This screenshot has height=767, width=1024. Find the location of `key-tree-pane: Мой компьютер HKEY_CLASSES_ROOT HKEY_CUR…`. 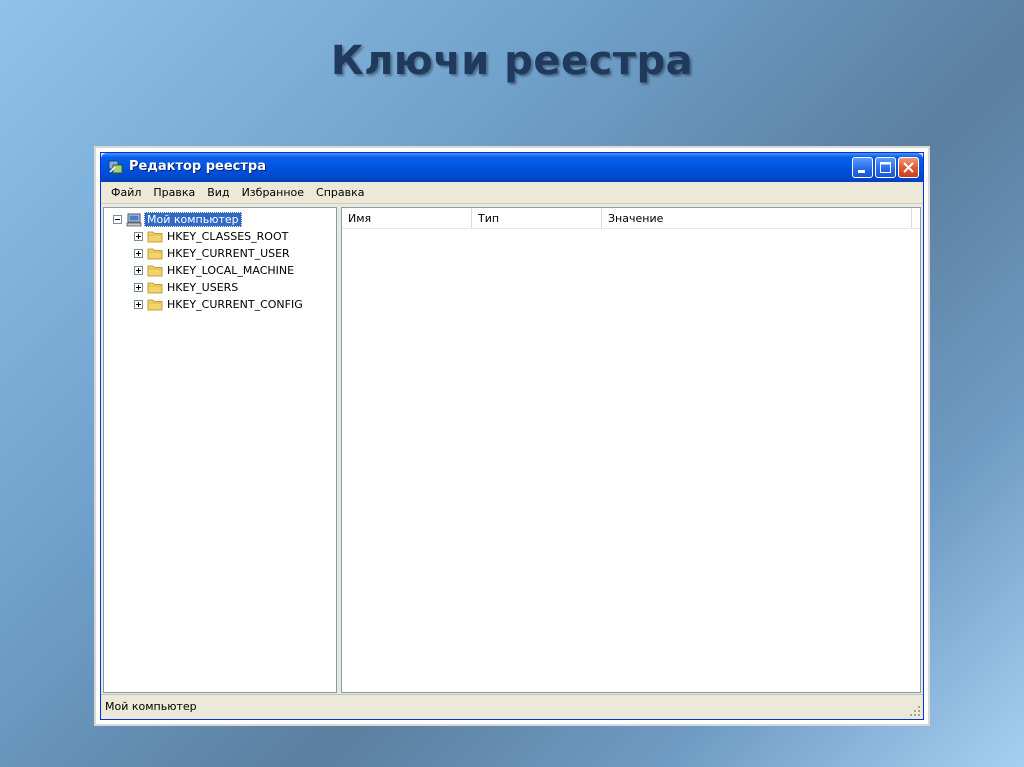

key-tree-pane: Мой компьютер HKEY_CLASSES_ROOT HKEY_CUR… is located at coordinates (220, 450).